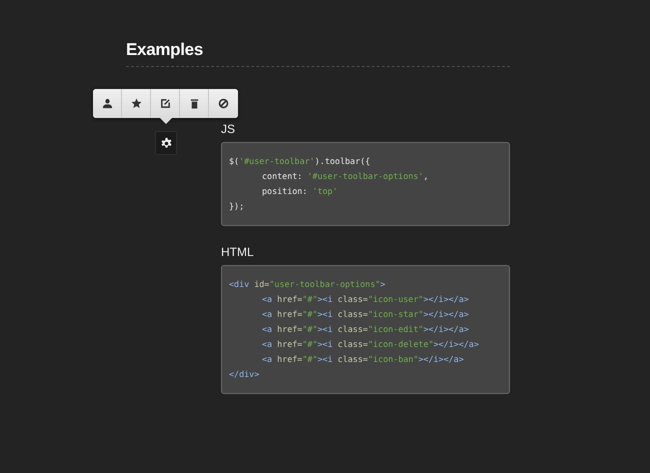  I want to click on code-line: <a href="#"><i class="icon-edit"></i></a>, so click(365, 329).